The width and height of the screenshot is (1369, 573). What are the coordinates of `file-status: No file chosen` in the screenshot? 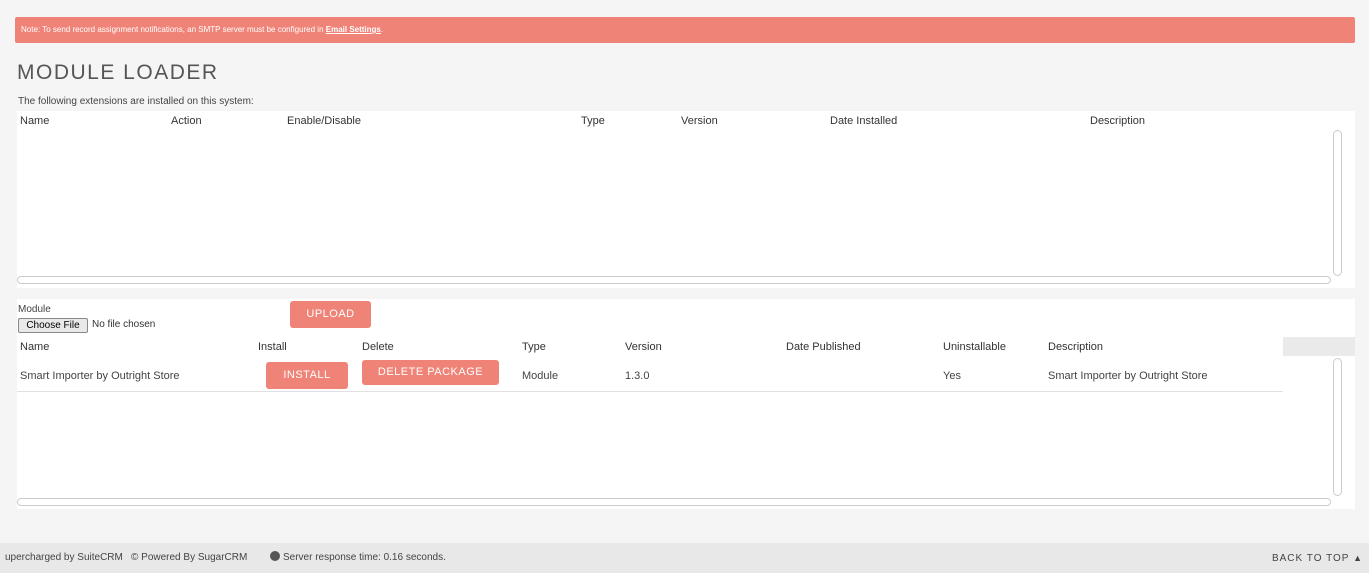 It's located at (124, 324).